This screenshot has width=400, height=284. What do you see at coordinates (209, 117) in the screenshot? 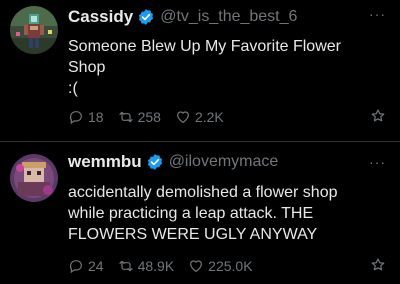
I see `like-count: 2.2K` at bounding box center [209, 117].